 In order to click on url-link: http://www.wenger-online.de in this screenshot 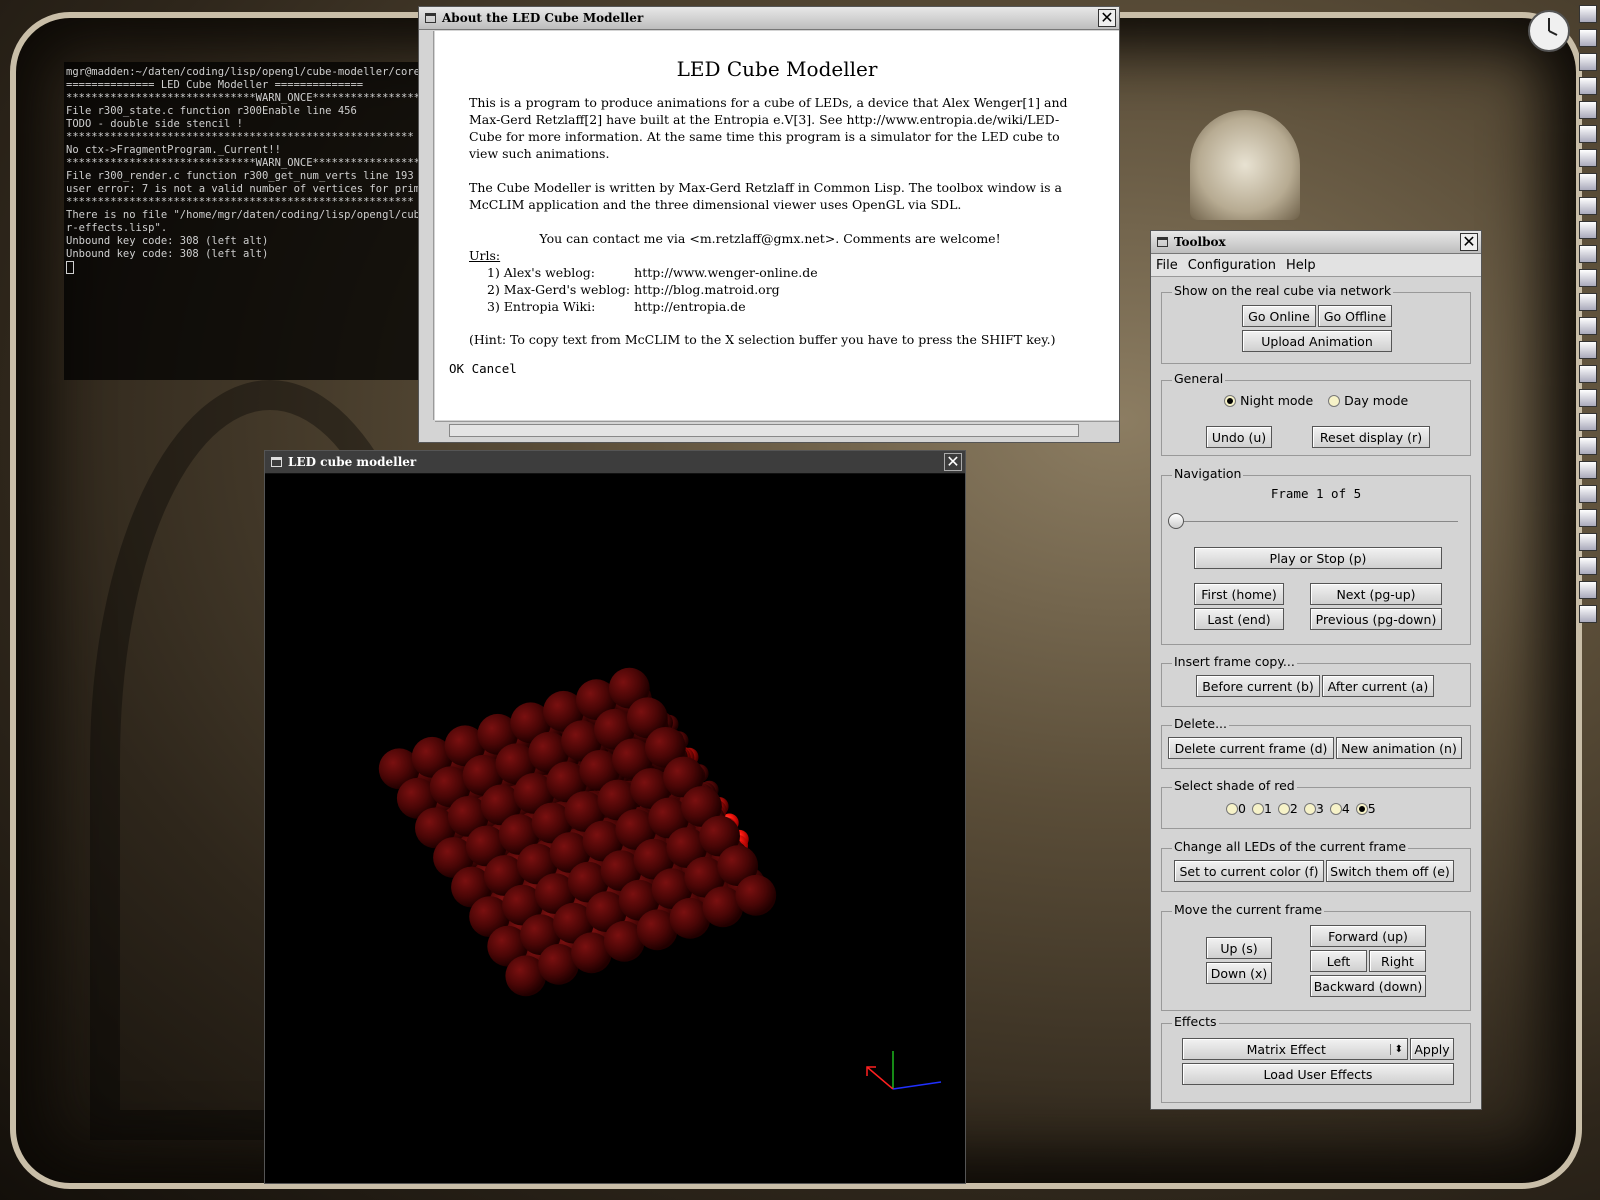, I will do `click(876, 272)`.